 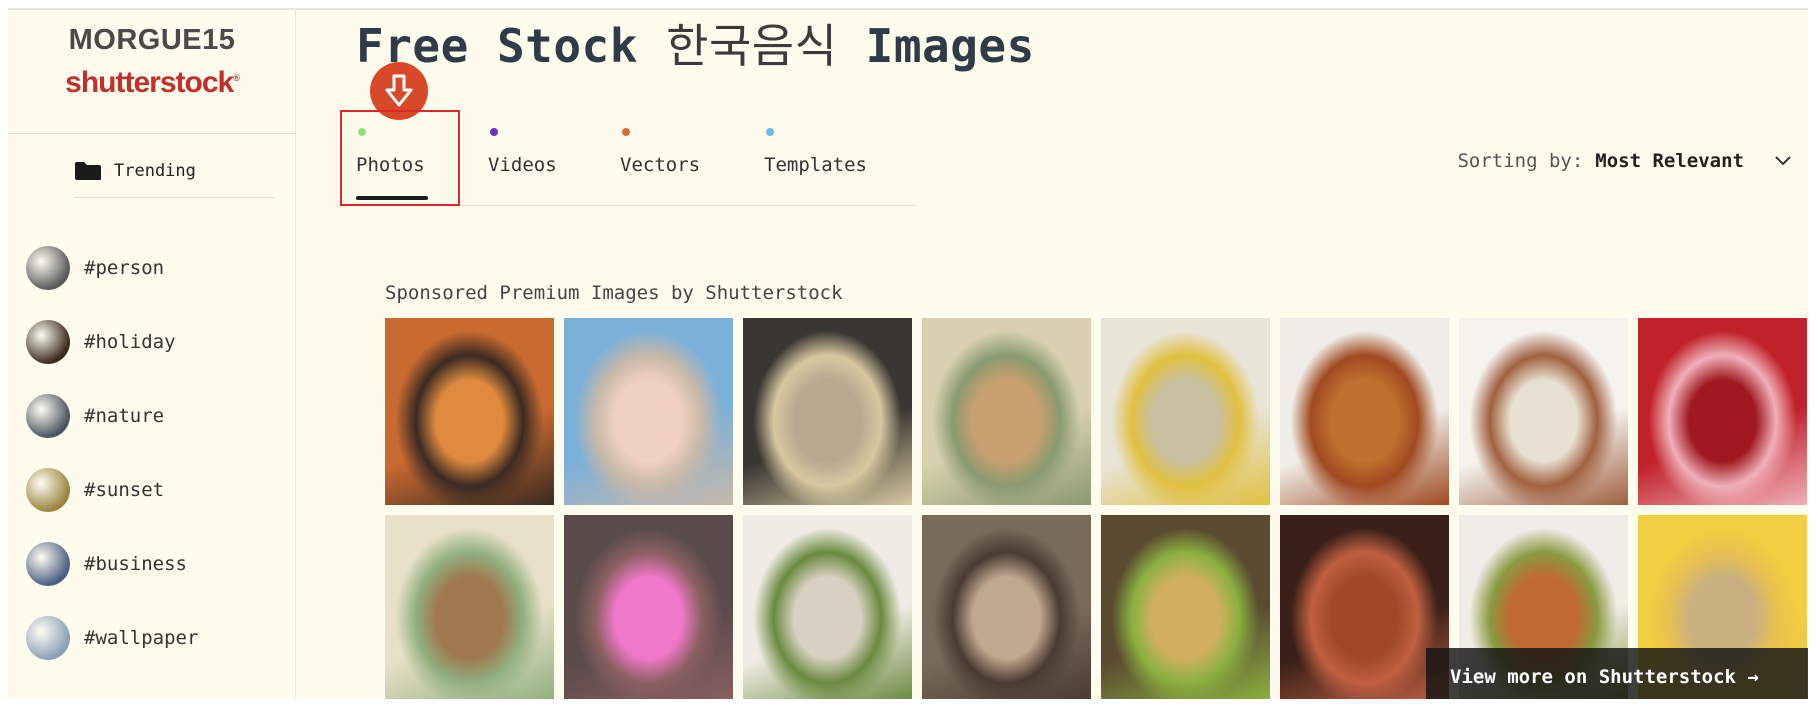 What do you see at coordinates (827, 607) in the screenshot?
I see `stock-image-rice-cake-bowl-closeup` at bounding box center [827, 607].